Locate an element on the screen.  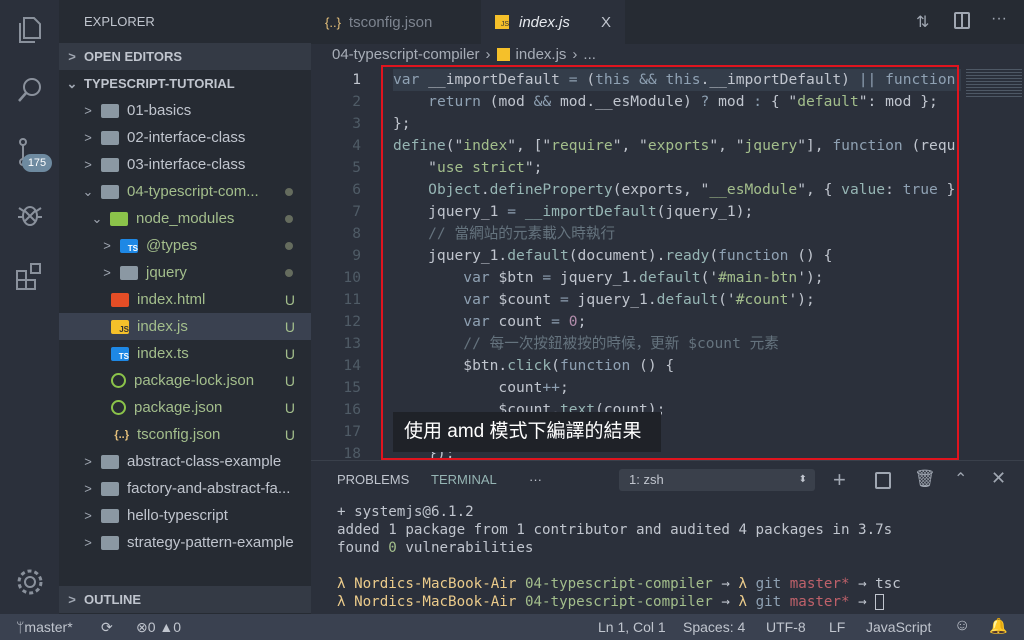
tree-item: > abstract-class-example is located at coordinates (185, 461).